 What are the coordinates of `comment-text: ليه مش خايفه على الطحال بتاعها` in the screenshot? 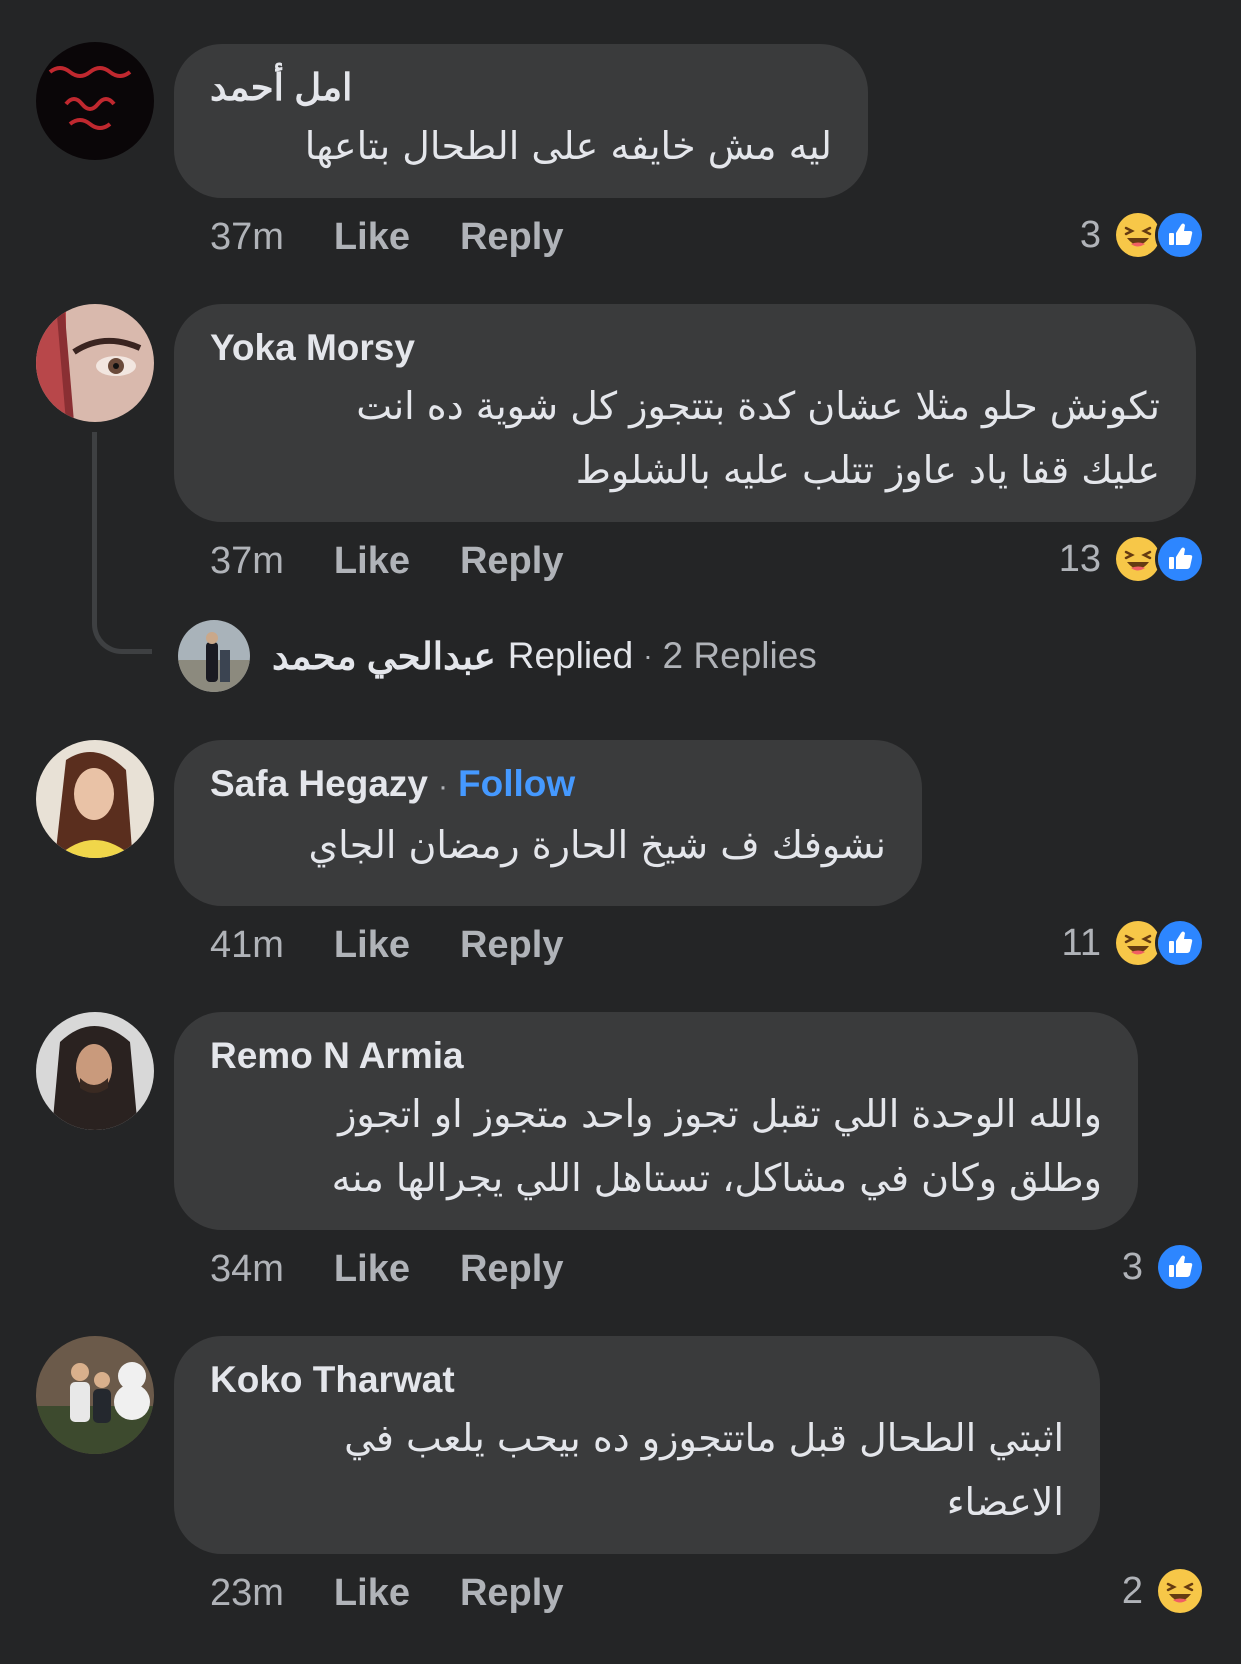 It's located at (521, 146).